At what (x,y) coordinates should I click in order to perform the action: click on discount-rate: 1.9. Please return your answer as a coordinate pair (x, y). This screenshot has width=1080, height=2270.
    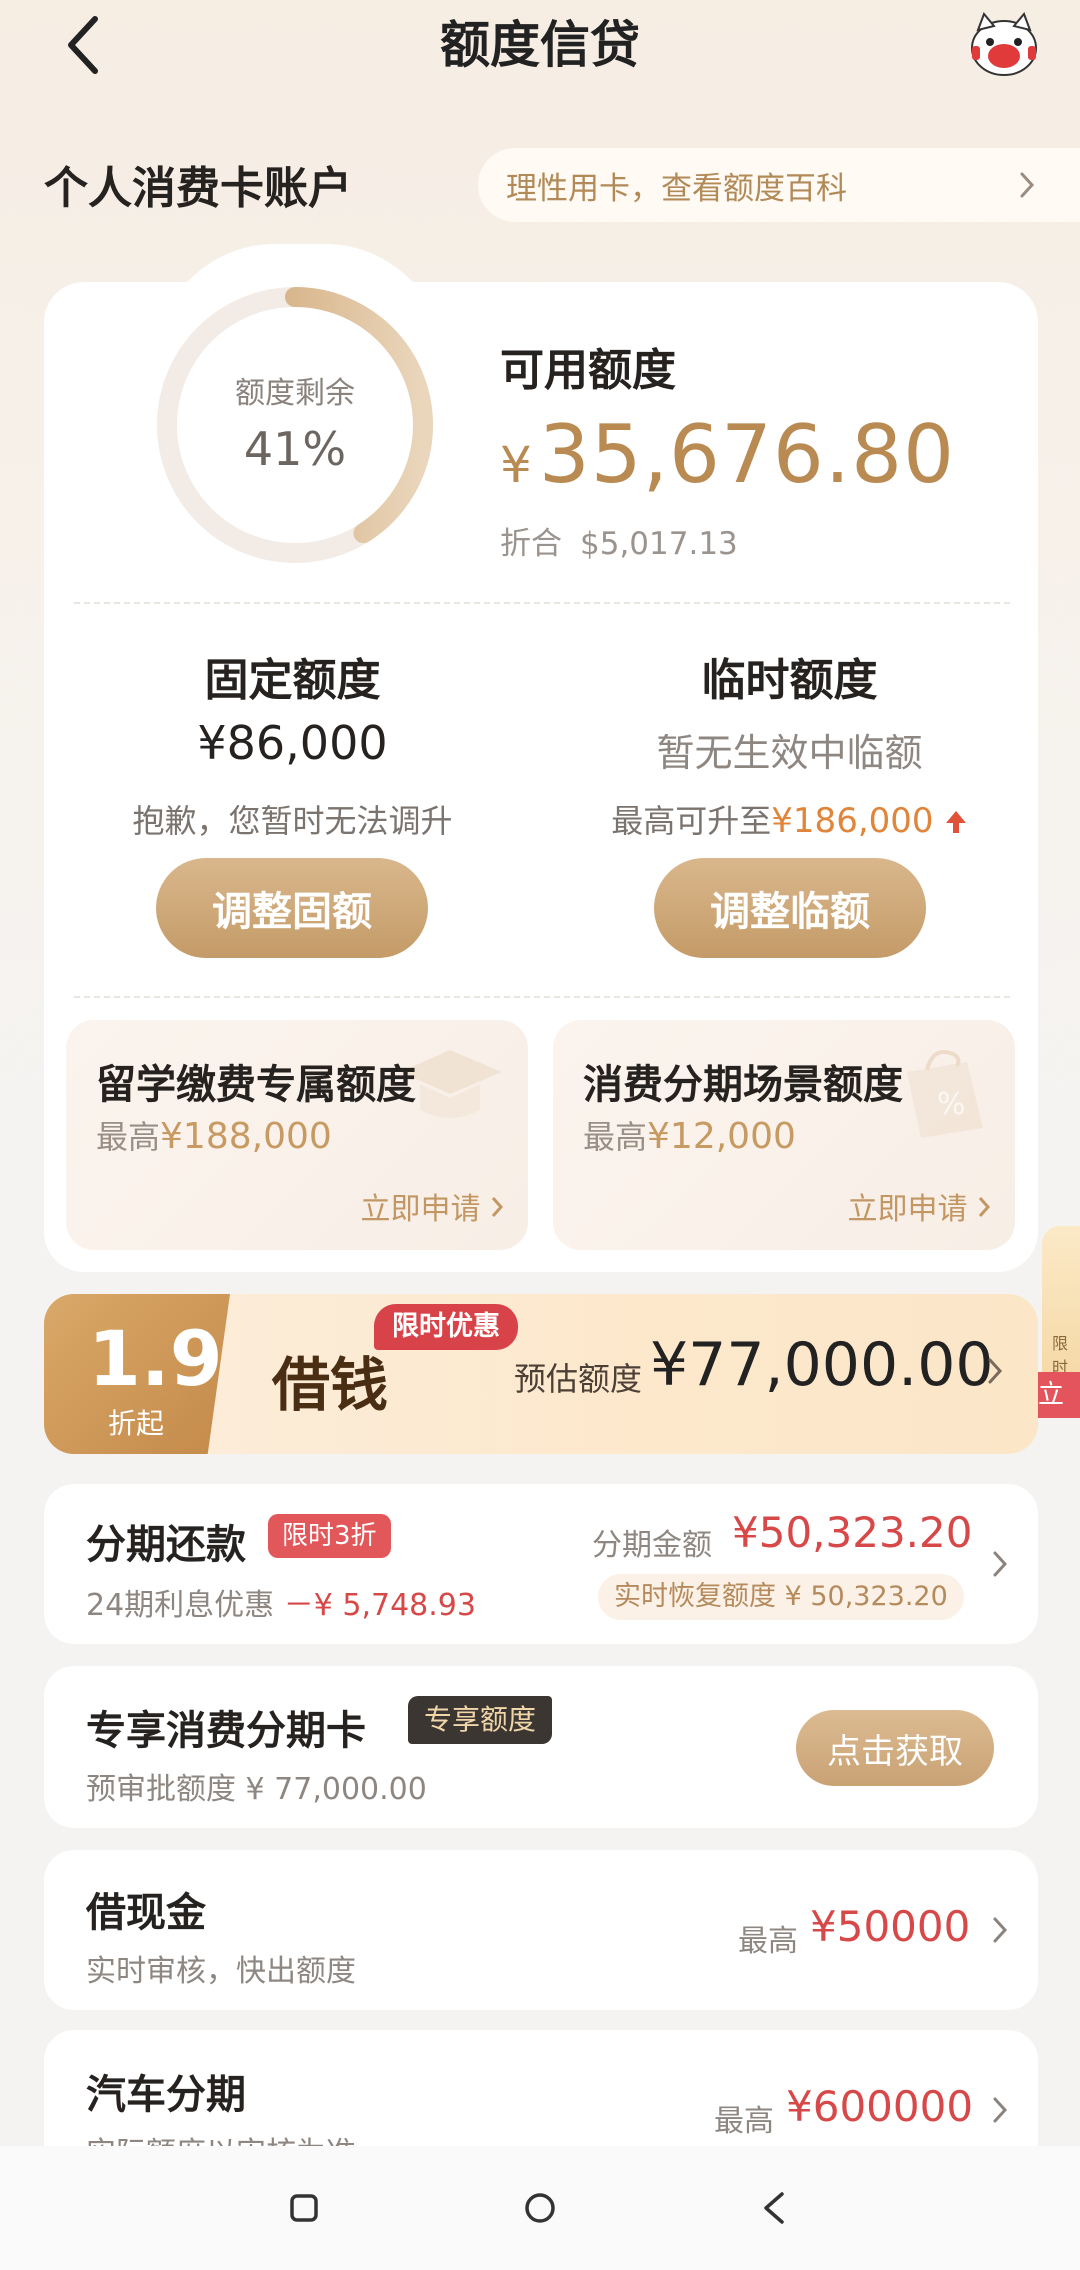
    Looking at the image, I should click on (155, 1358).